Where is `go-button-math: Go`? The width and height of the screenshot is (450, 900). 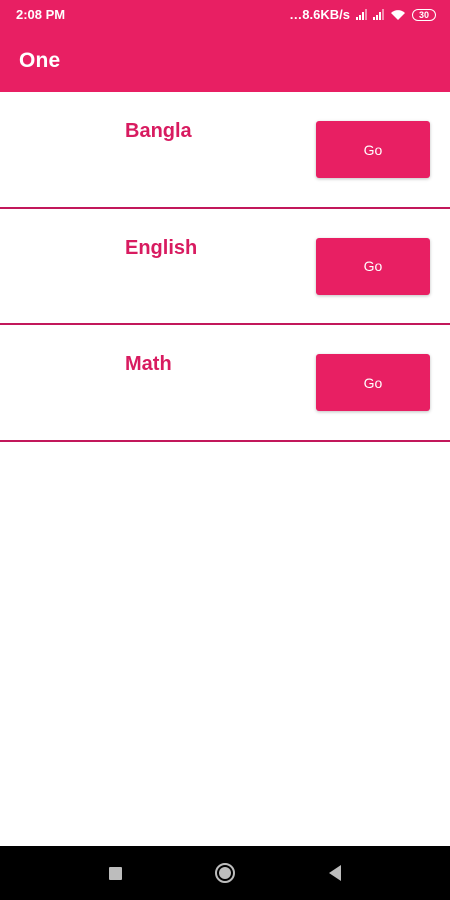 go-button-math: Go is located at coordinates (373, 382).